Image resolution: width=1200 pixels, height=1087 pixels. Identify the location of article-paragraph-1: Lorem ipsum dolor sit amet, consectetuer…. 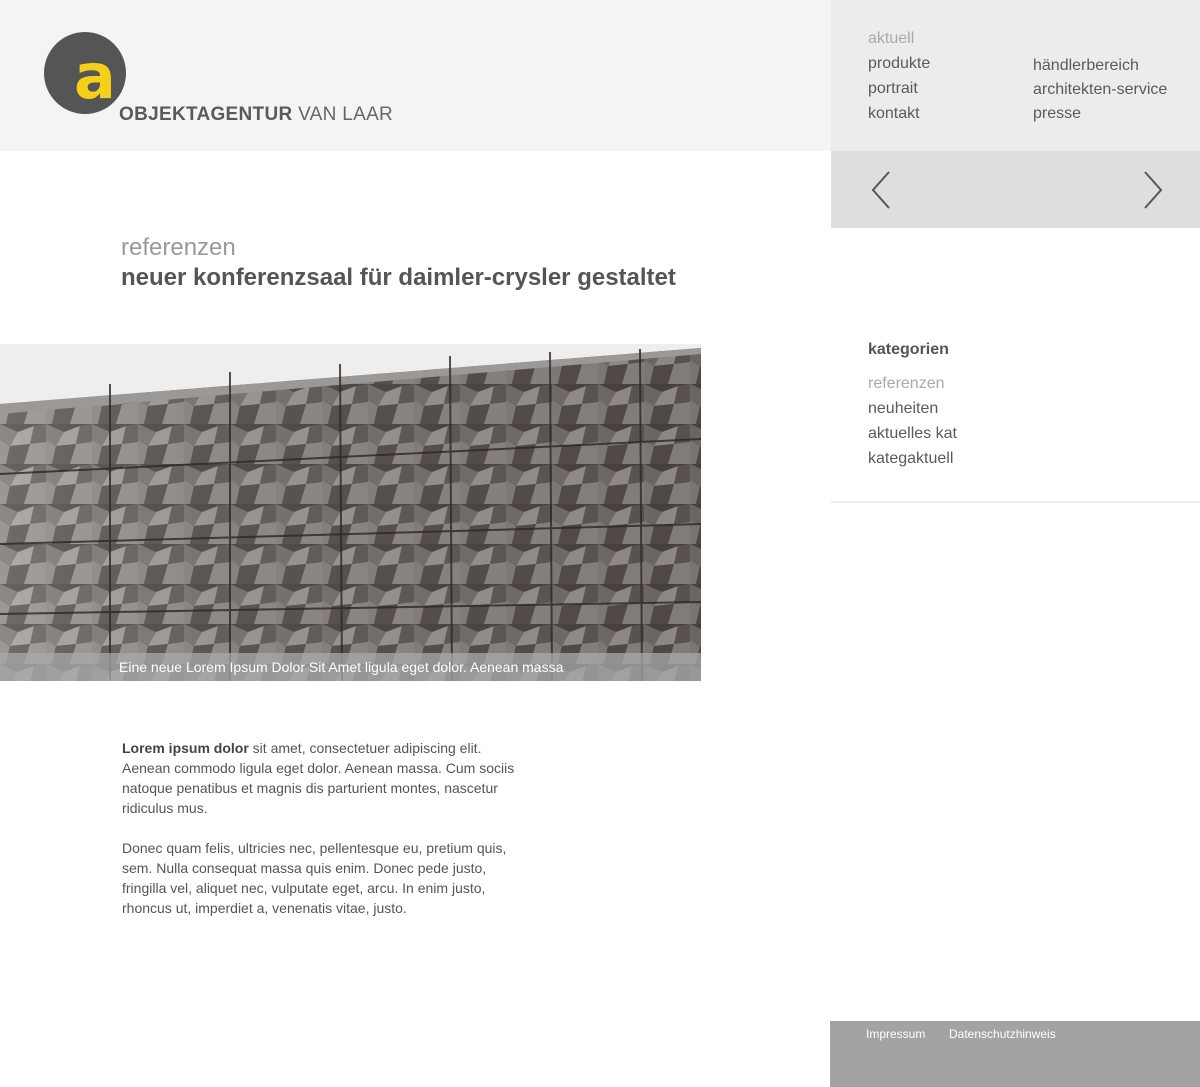
(319, 778).